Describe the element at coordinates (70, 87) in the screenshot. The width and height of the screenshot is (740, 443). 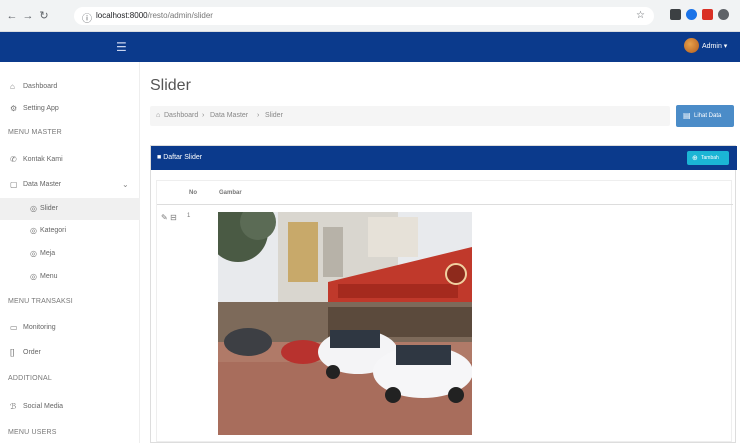
I see `sidebar-item-dashboard: ⌂ Dashboard` at that location.